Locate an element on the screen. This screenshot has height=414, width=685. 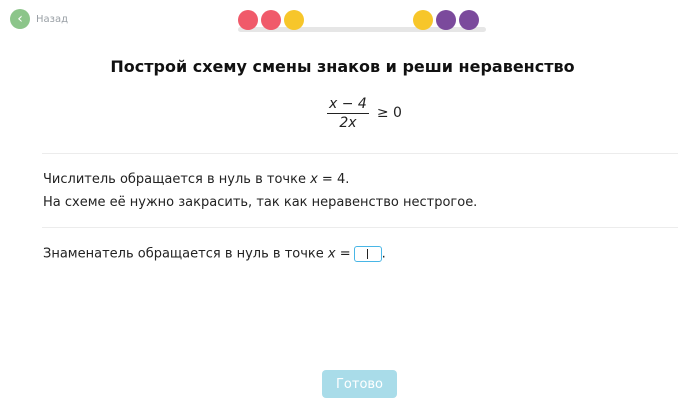
top-bar: ‹ Назад is located at coordinates (342, 18).